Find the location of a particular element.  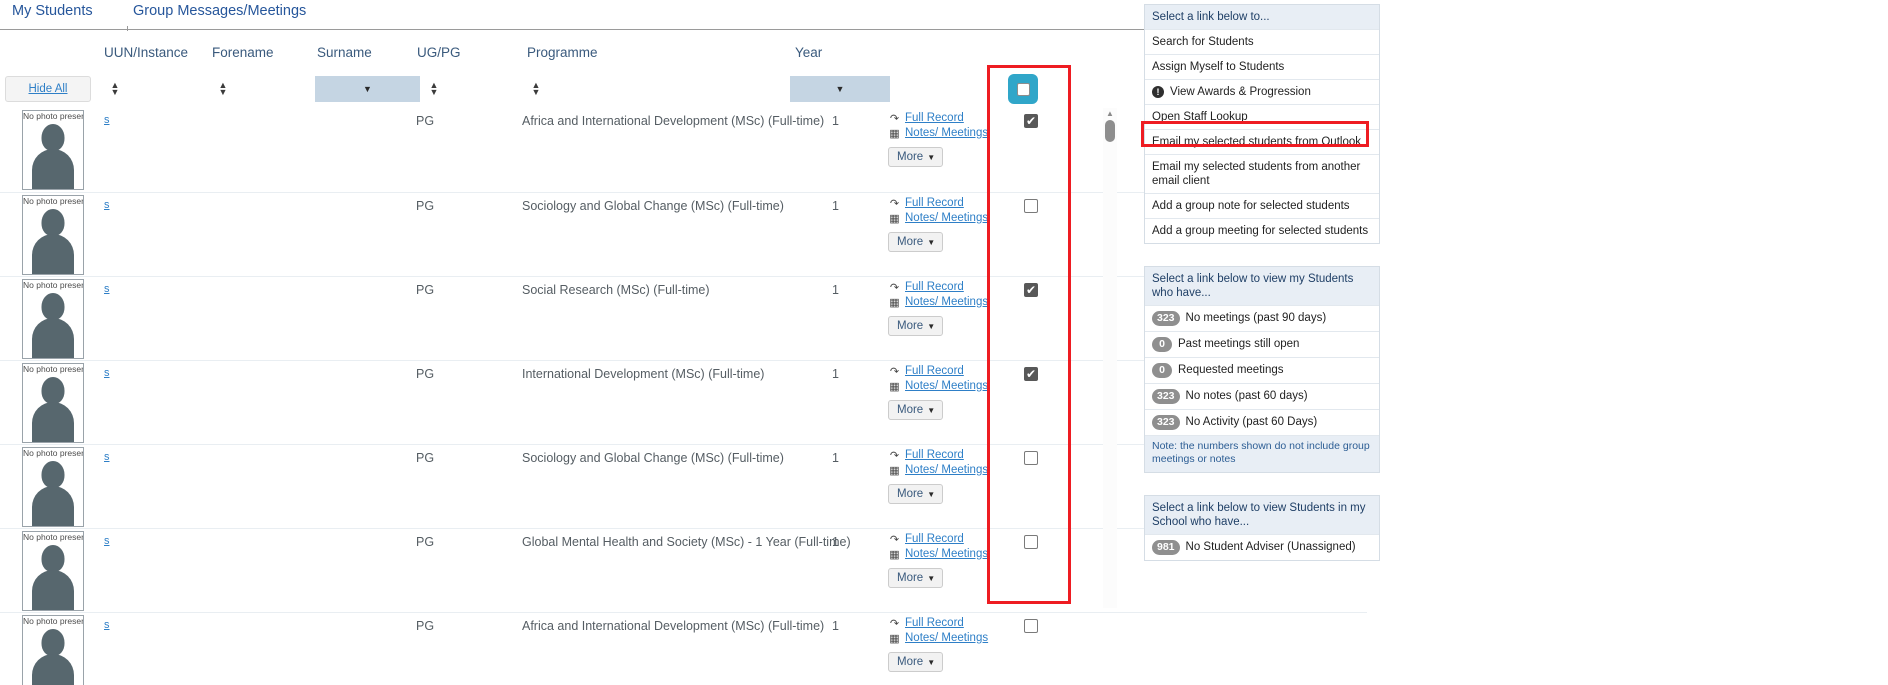

more-button-label: More is located at coordinates (910, 578).